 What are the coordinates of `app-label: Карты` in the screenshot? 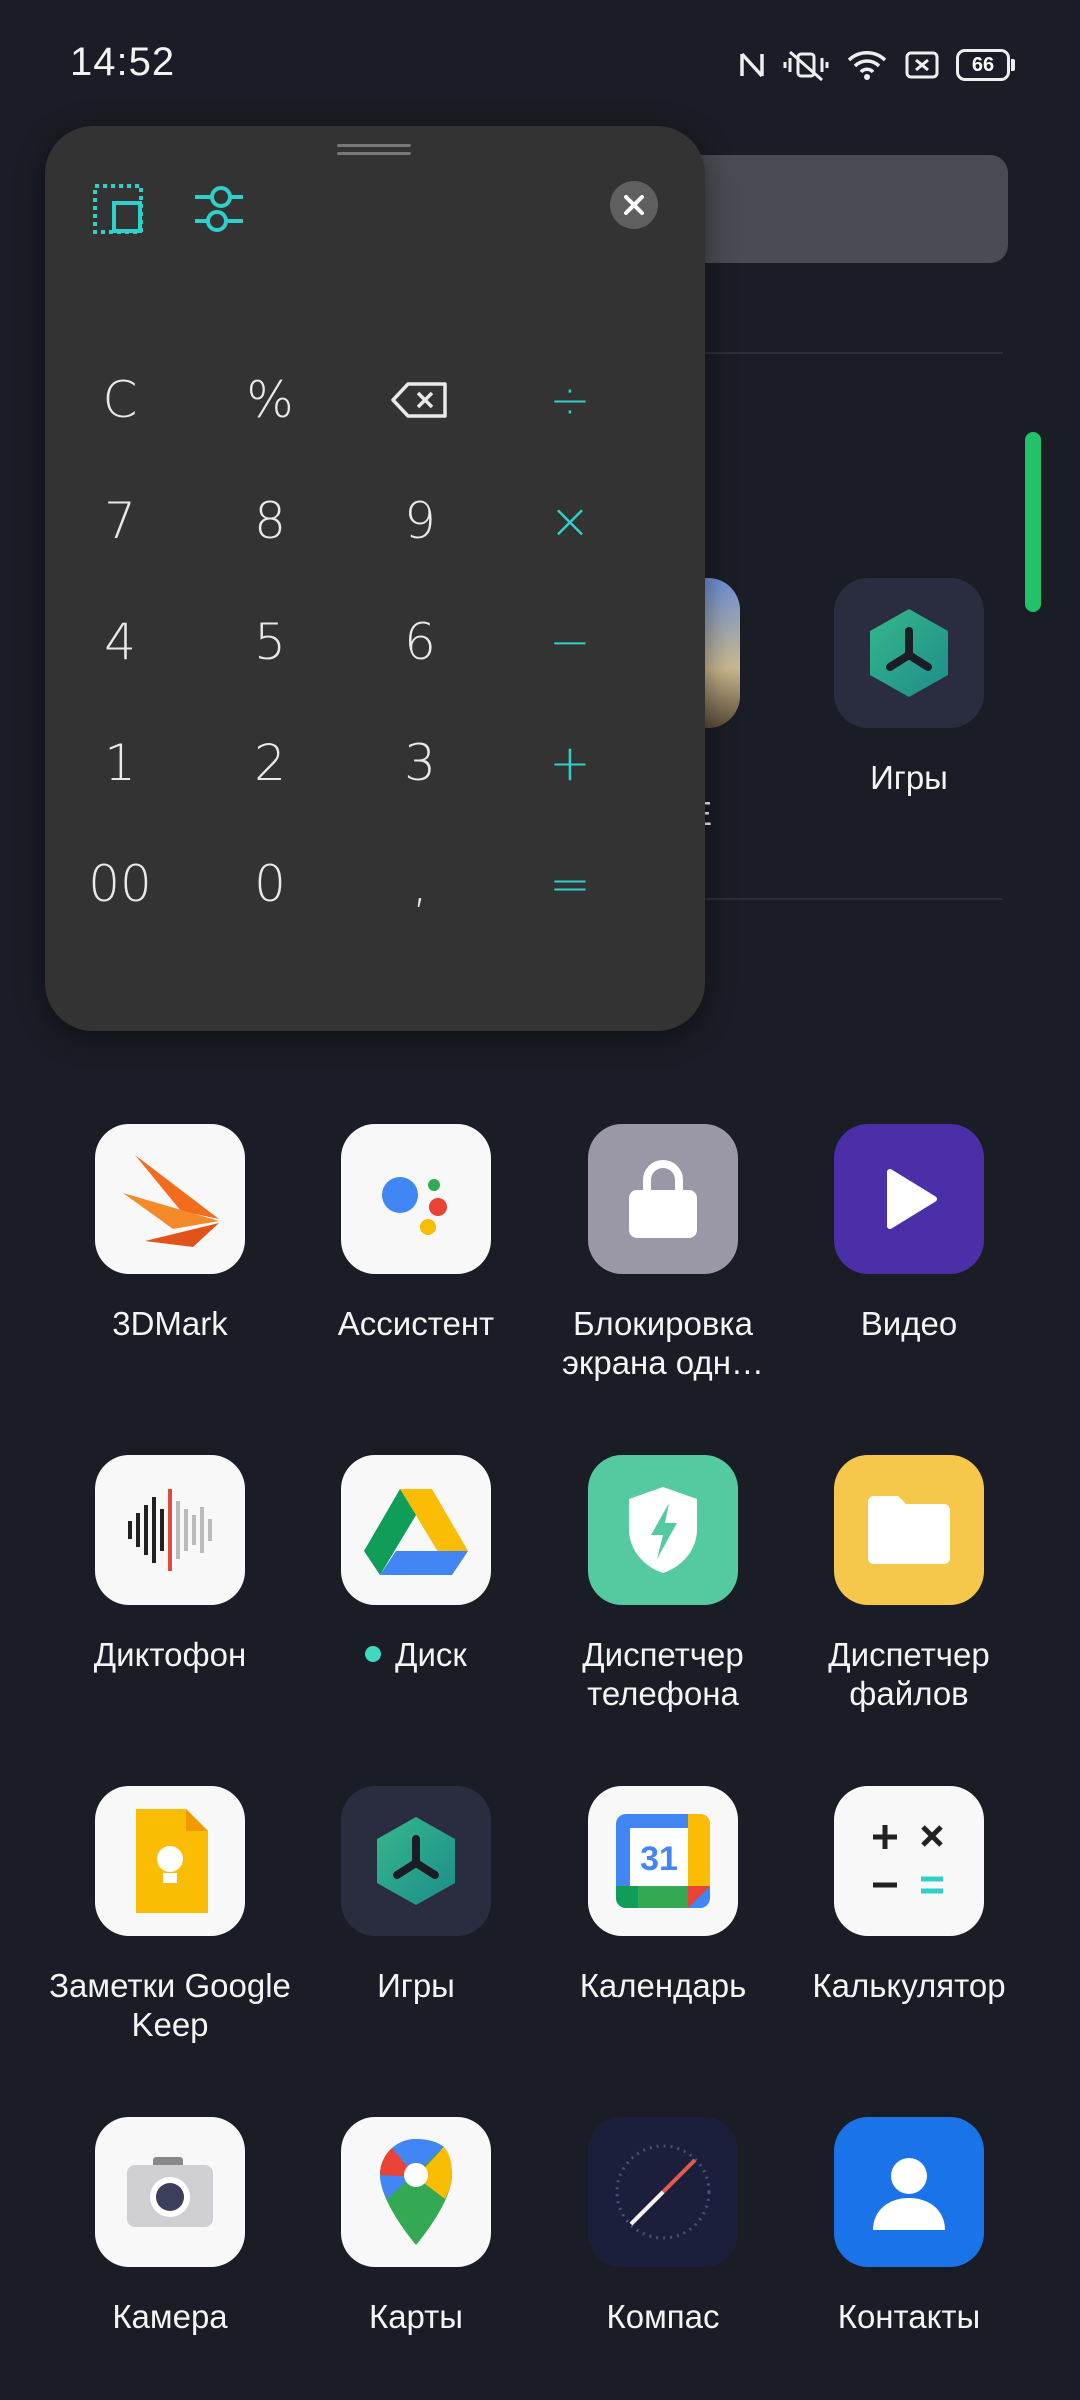 It's located at (416, 2316).